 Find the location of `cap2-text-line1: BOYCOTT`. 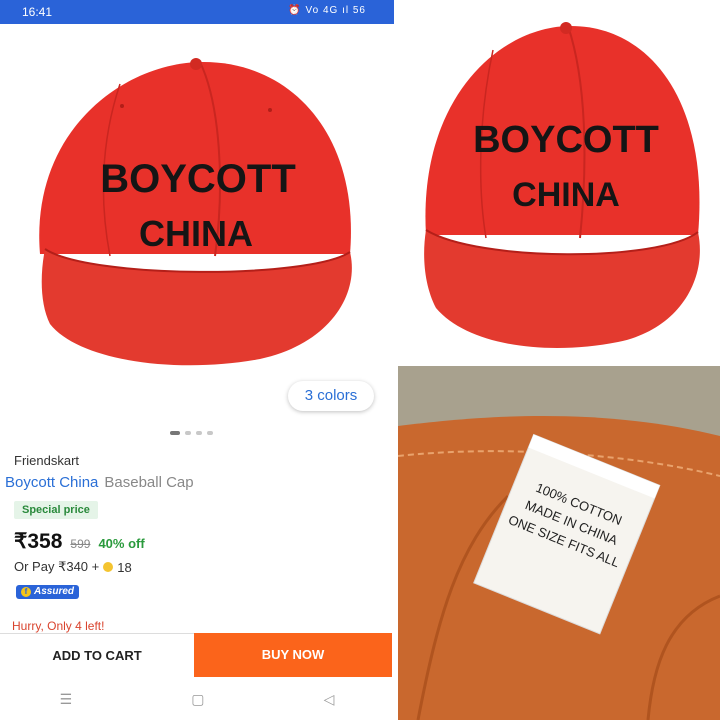

cap2-text-line1: BOYCOTT is located at coordinates (566, 140).